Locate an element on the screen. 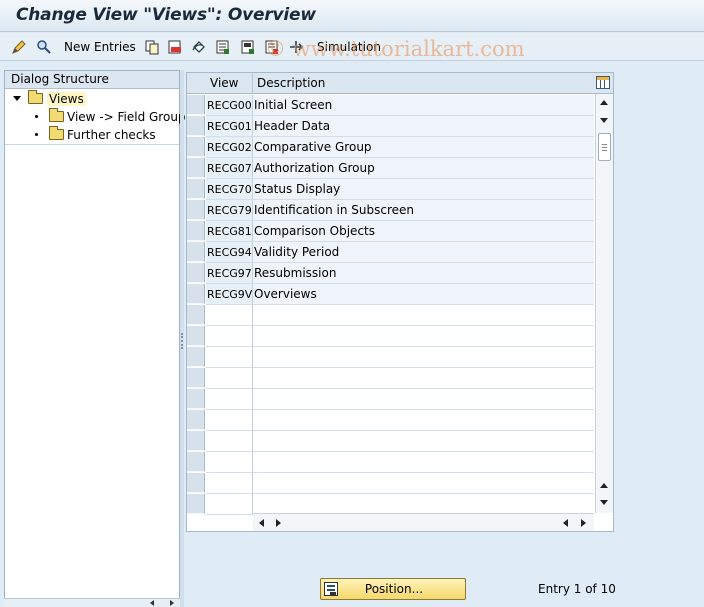  copy-as-icon is located at coordinates (152, 47).